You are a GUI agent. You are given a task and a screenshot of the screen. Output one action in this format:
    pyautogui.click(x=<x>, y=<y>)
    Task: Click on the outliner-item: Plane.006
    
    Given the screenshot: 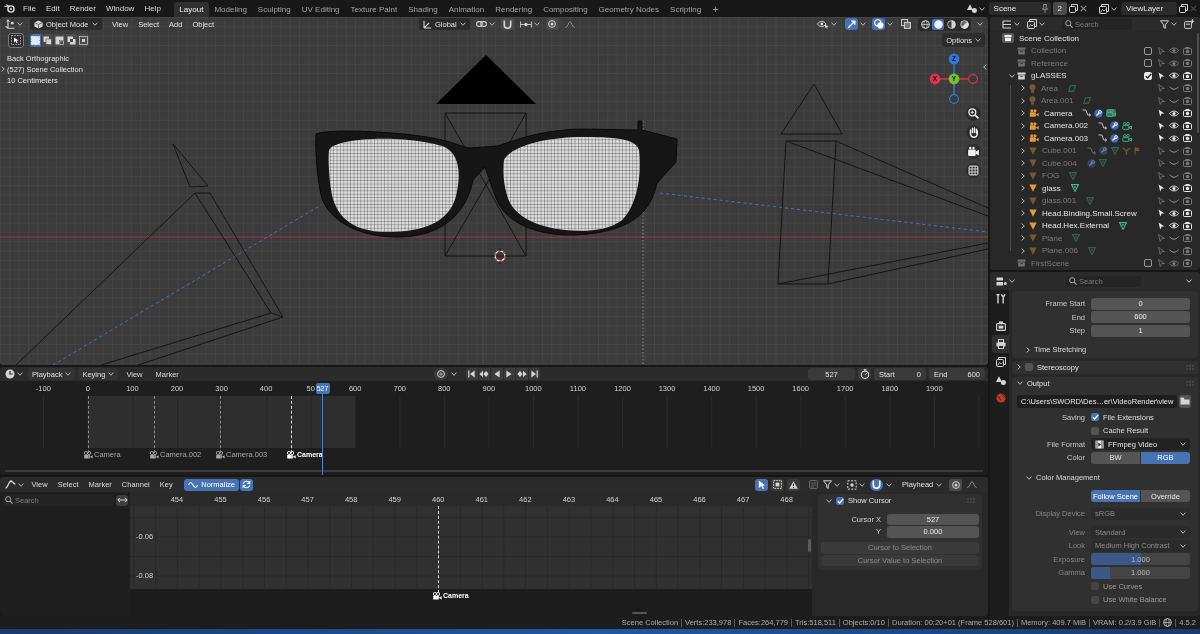 What is the action you would take?
    pyautogui.click(x=1060, y=251)
    